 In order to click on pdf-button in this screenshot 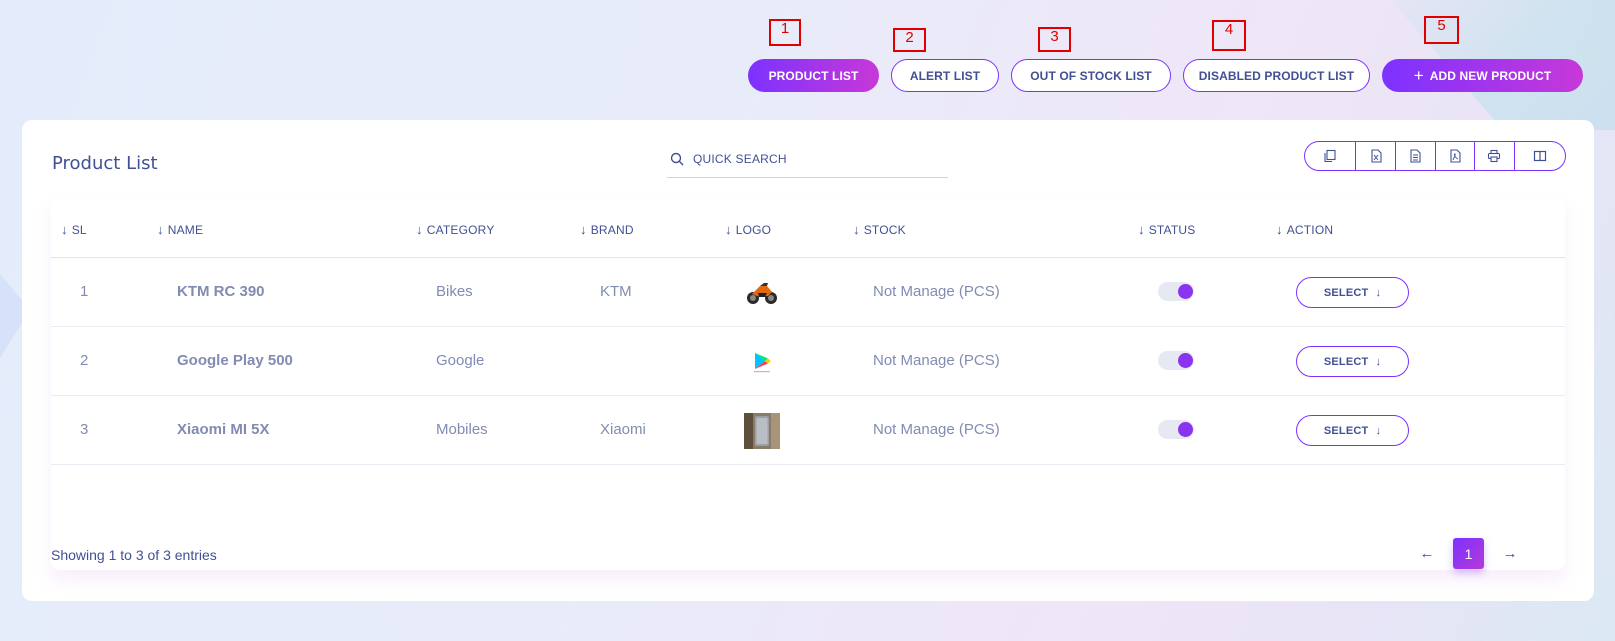, I will do `click(1454, 156)`.